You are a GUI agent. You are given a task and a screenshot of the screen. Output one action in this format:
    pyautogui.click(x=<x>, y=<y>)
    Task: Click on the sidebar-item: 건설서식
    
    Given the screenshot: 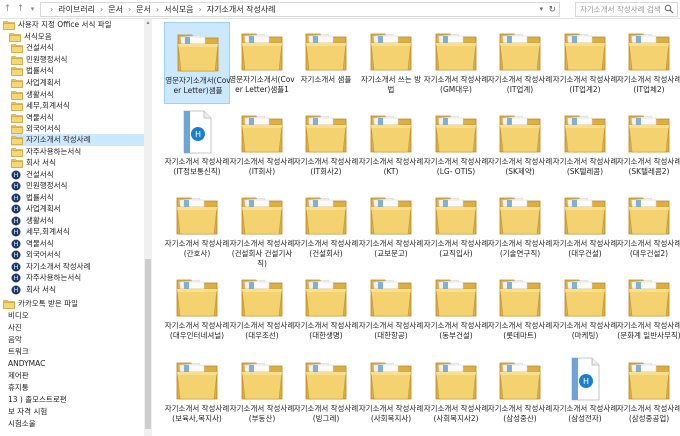 What is the action you would take?
    pyautogui.click(x=32, y=48)
    